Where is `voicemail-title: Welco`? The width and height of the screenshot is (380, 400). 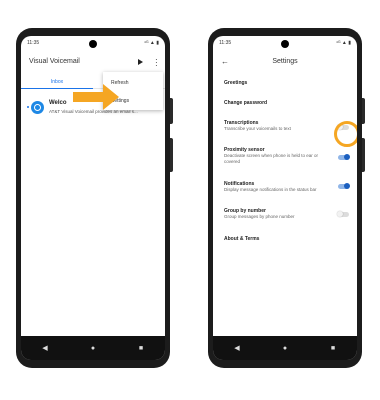
voicemail-title: Welco is located at coordinates (58, 103).